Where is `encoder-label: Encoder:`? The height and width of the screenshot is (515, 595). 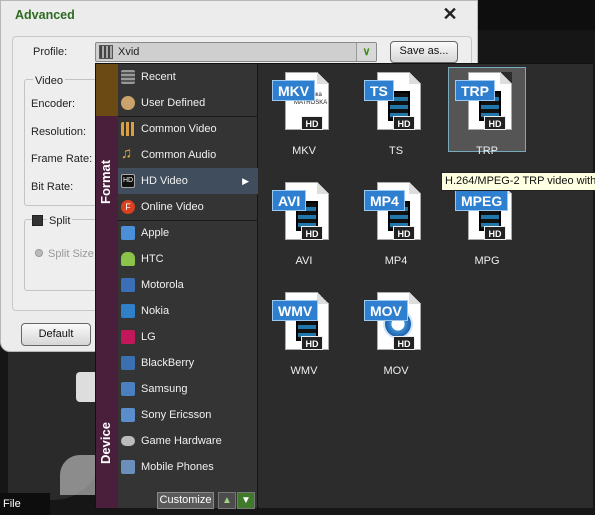 encoder-label: Encoder: is located at coordinates (53, 104).